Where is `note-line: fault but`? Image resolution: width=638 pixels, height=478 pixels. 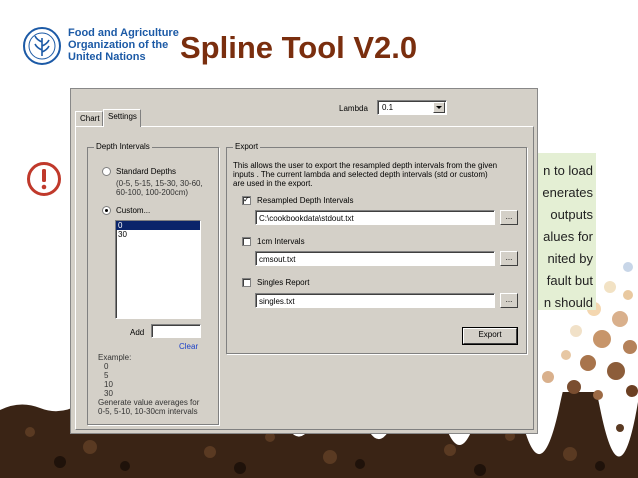 note-line: fault but is located at coordinates (569, 280).